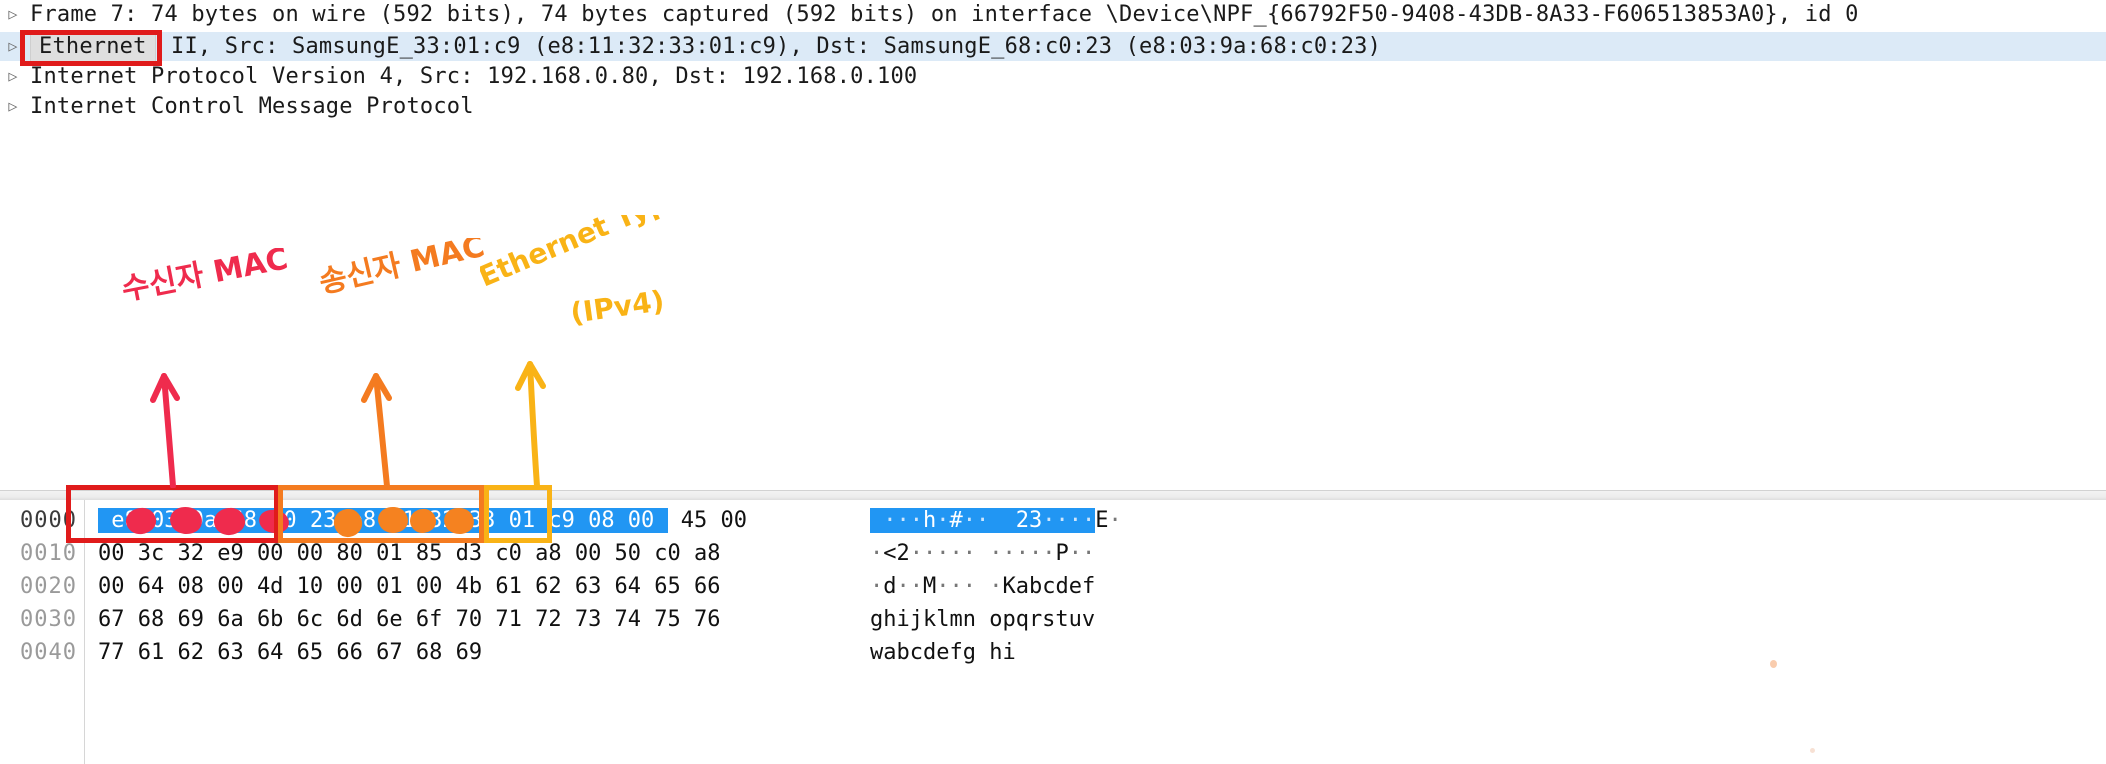 The image size is (2106, 764). Describe the element at coordinates (48, 586) in the screenshot. I see `hex-offset: 0020` at that location.